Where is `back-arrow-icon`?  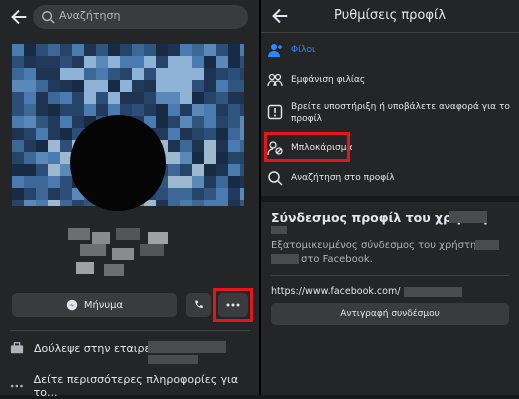 back-arrow-icon is located at coordinates (19, 17).